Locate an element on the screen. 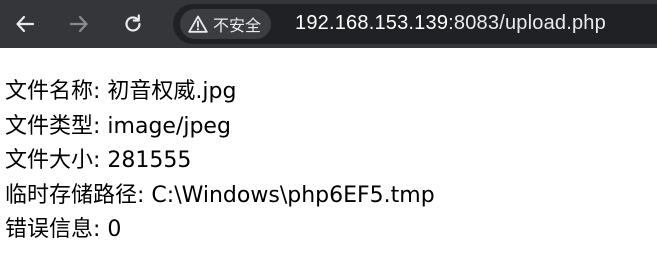 The height and width of the screenshot is (274, 657). info-label: 文件类型 is located at coordinates (49, 126).